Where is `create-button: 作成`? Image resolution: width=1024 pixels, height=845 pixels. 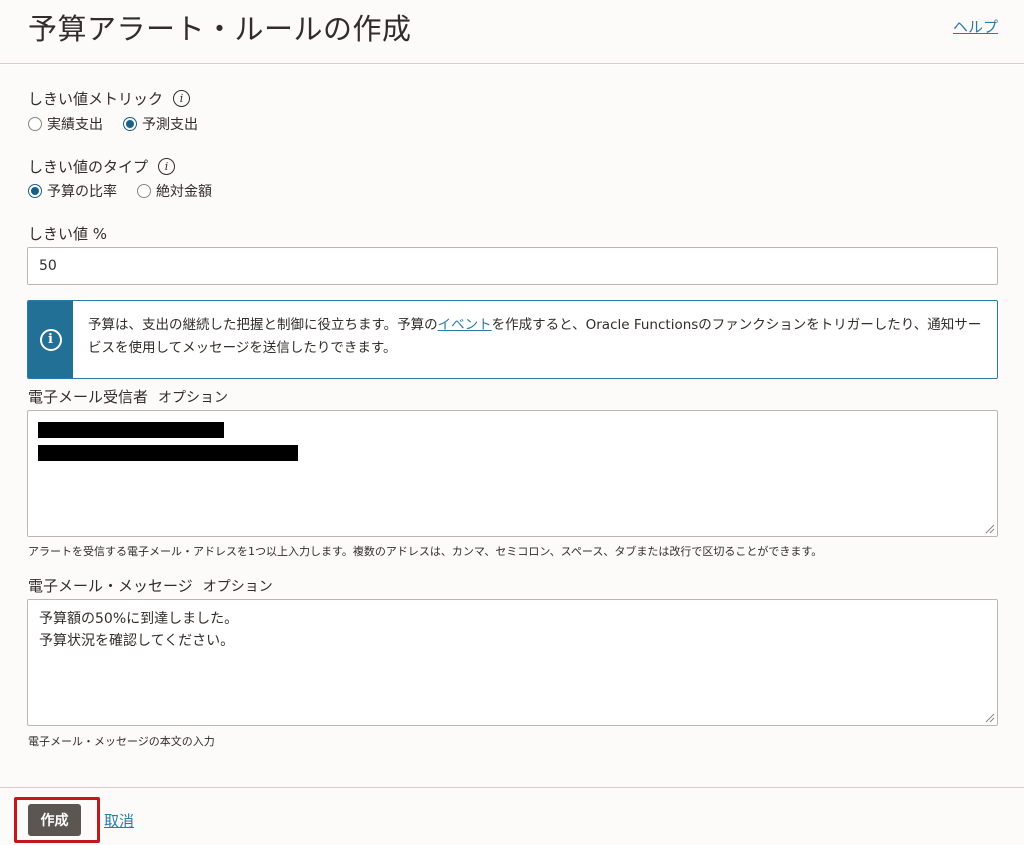 create-button: 作成 is located at coordinates (54, 820).